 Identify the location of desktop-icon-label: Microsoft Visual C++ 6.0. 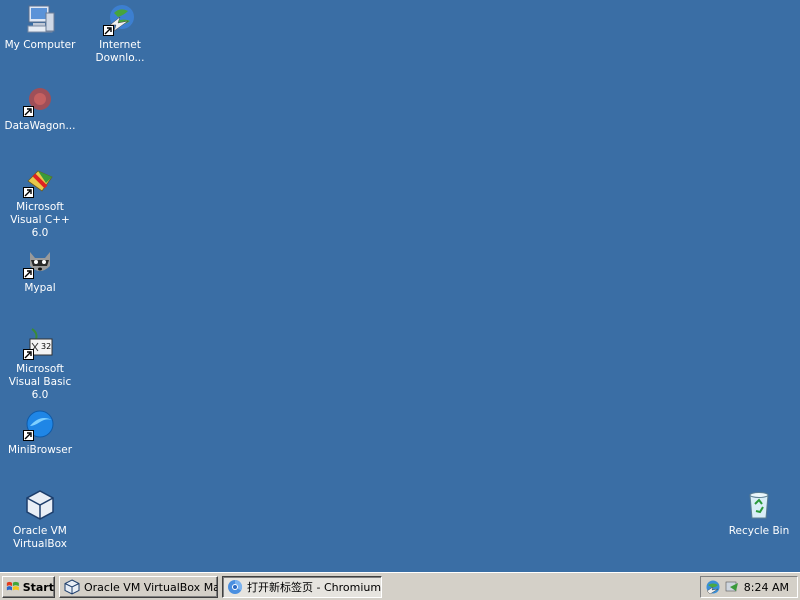
(40, 220).